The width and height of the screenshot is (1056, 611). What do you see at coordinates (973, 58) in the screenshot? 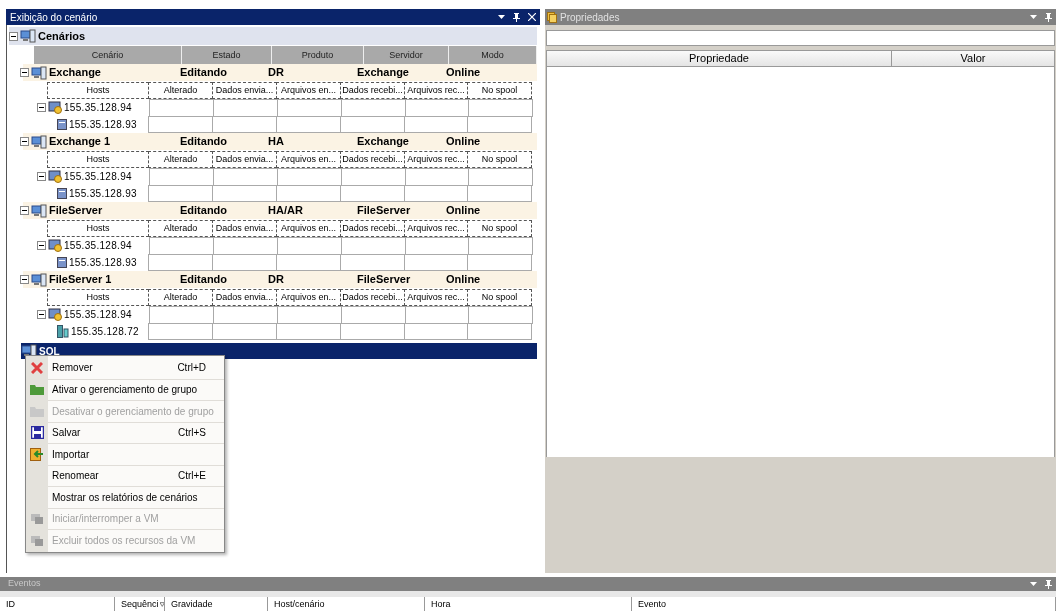
I see `column-header: Valor` at bounding box center [973, 58].